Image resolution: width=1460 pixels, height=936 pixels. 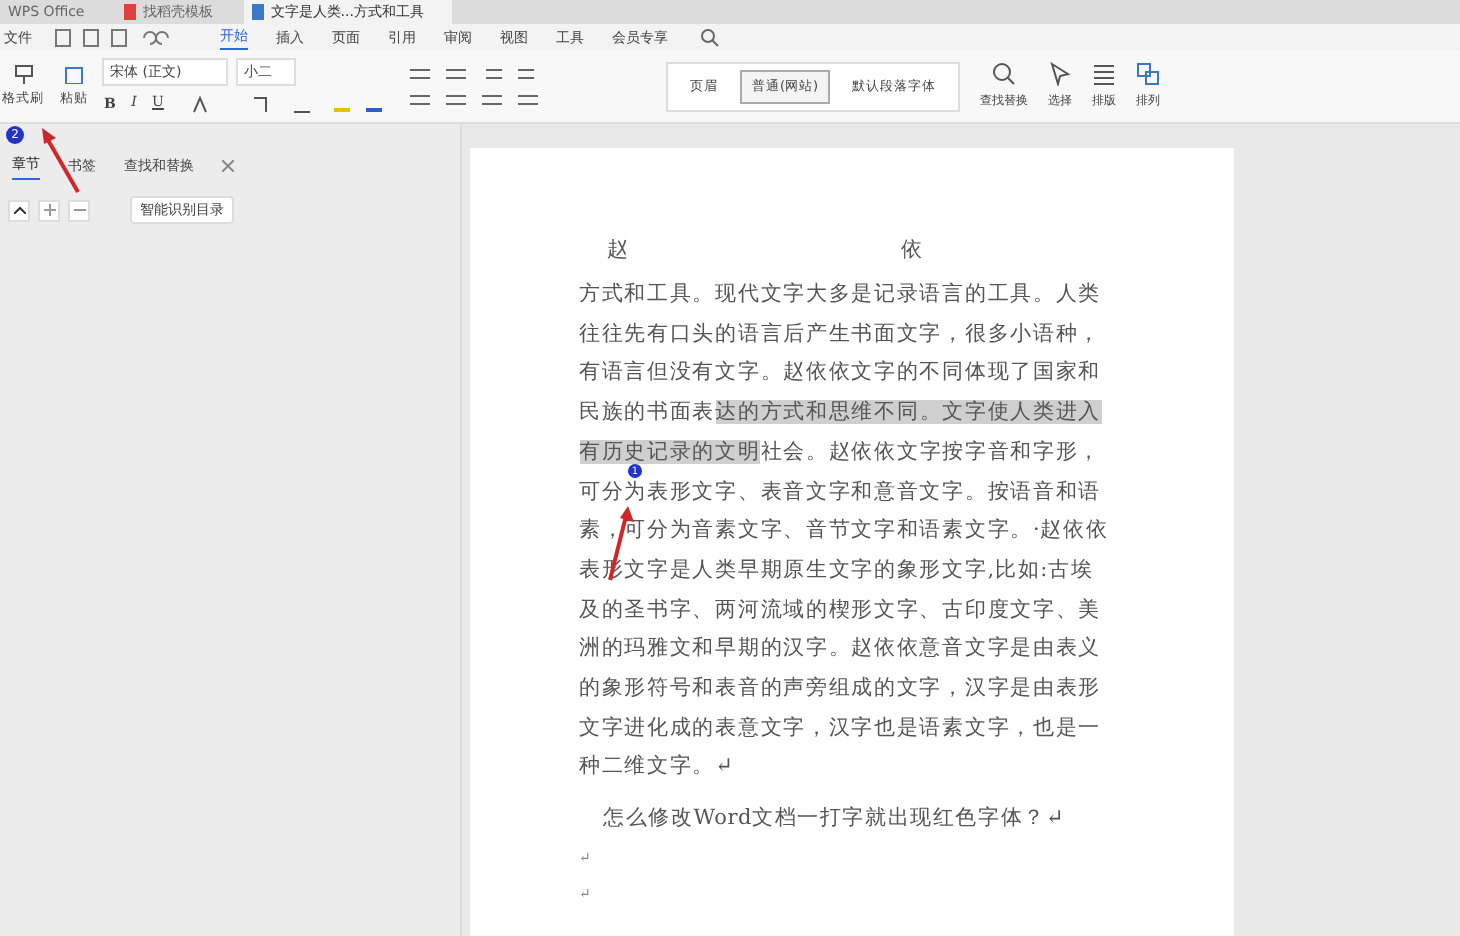 What do you see at coordinates (840, 688) in the screenshot?
I see `body-text: 的象形符号和表音的声旁组成的文字，汉字是由表形` at bounding box center [840, 688].